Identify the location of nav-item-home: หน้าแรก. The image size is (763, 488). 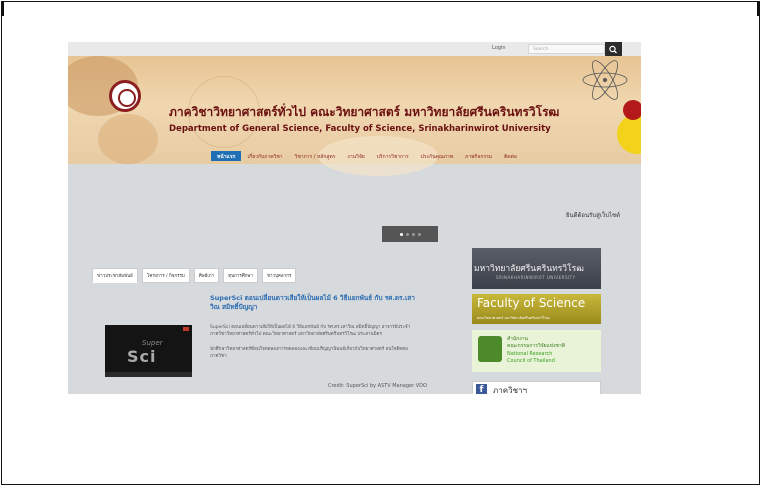
(226, 156).